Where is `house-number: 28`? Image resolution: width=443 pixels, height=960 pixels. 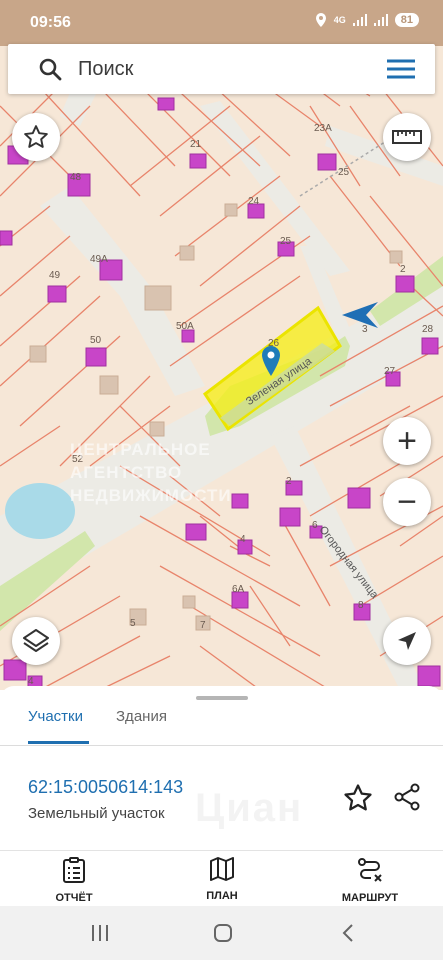
house-number: 28 is located at coordinates (428, 329).